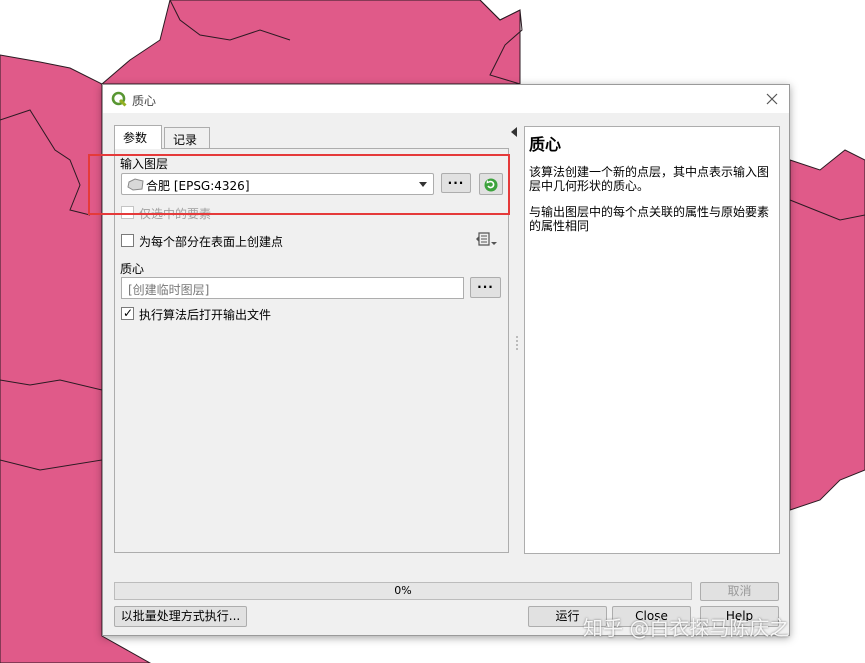  Describe the element at coordinates (169, 290) in the screenshot. I see `centroids-output-placeholder: [创建临时图层]` at that location.